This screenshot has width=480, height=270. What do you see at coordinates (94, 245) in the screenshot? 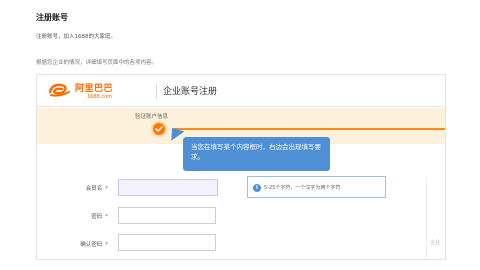
I see `confirm-password-label: 确认密码 *` at bounding box center [94, 245].